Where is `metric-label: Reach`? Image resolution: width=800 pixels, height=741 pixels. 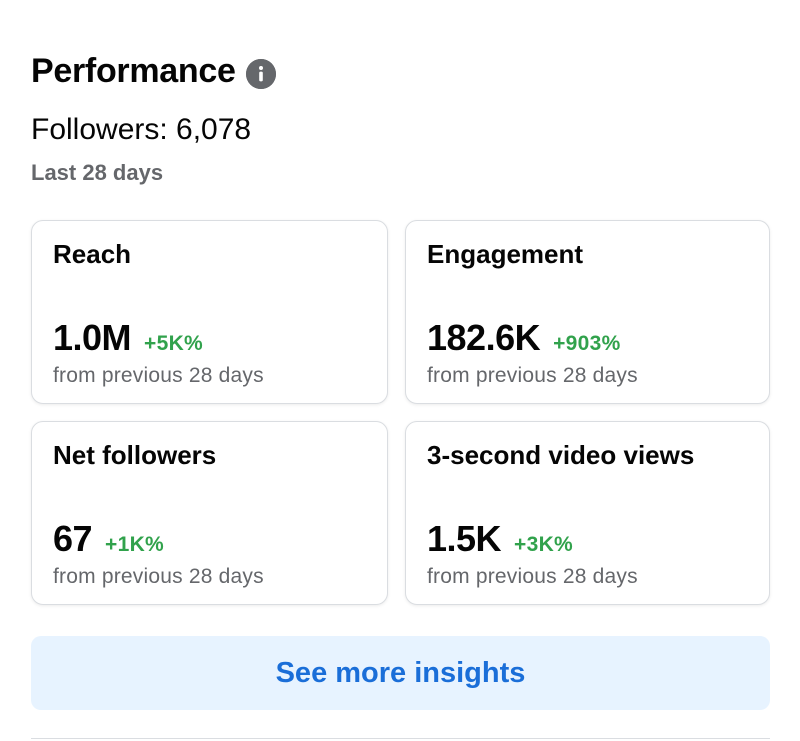 metric-label: Reach is located at coordinates (92, 254).